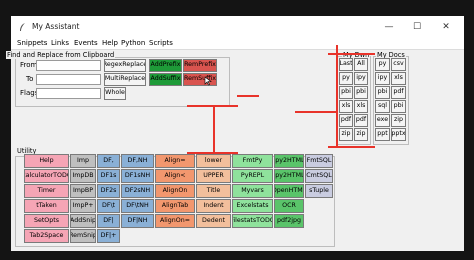  What do you see at coordinates (398, 64) in the screenshot?
I see `docs-csv-button: csv` at bounding box center [398, 64].